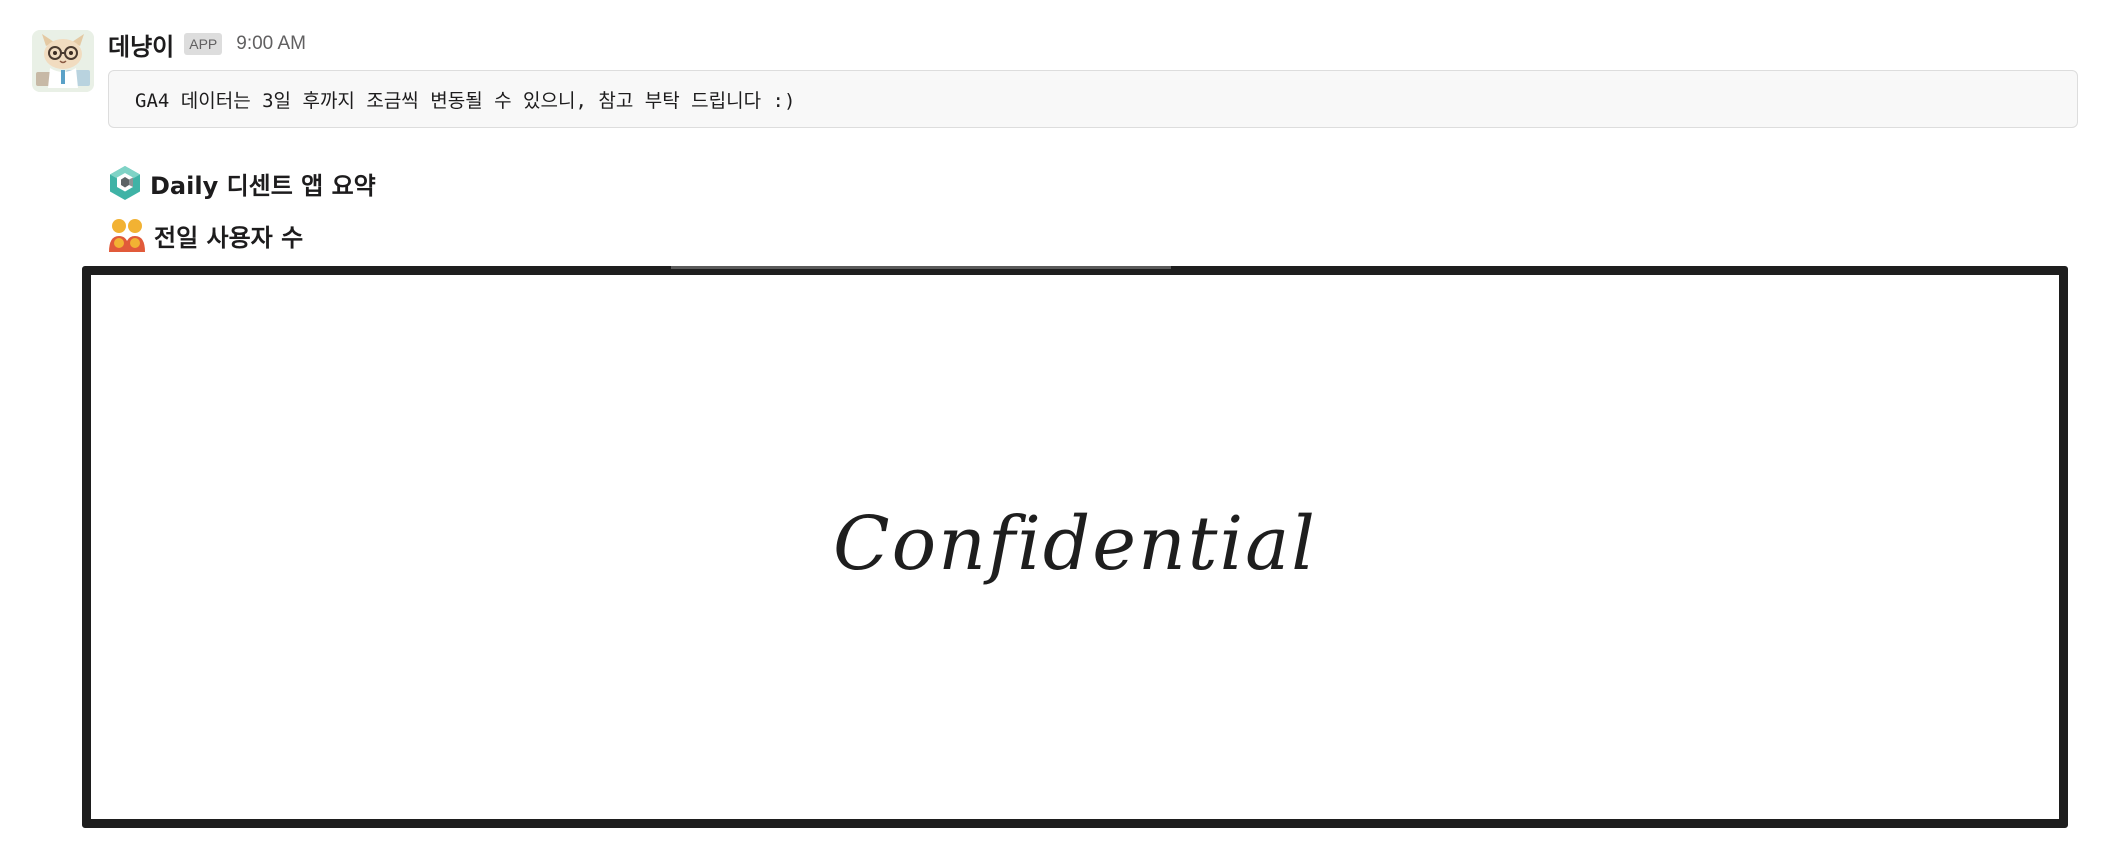 This screenshot has height=858, width=2120. I want to click on users-heading: 전일 사용자 수, so click(205, 235).